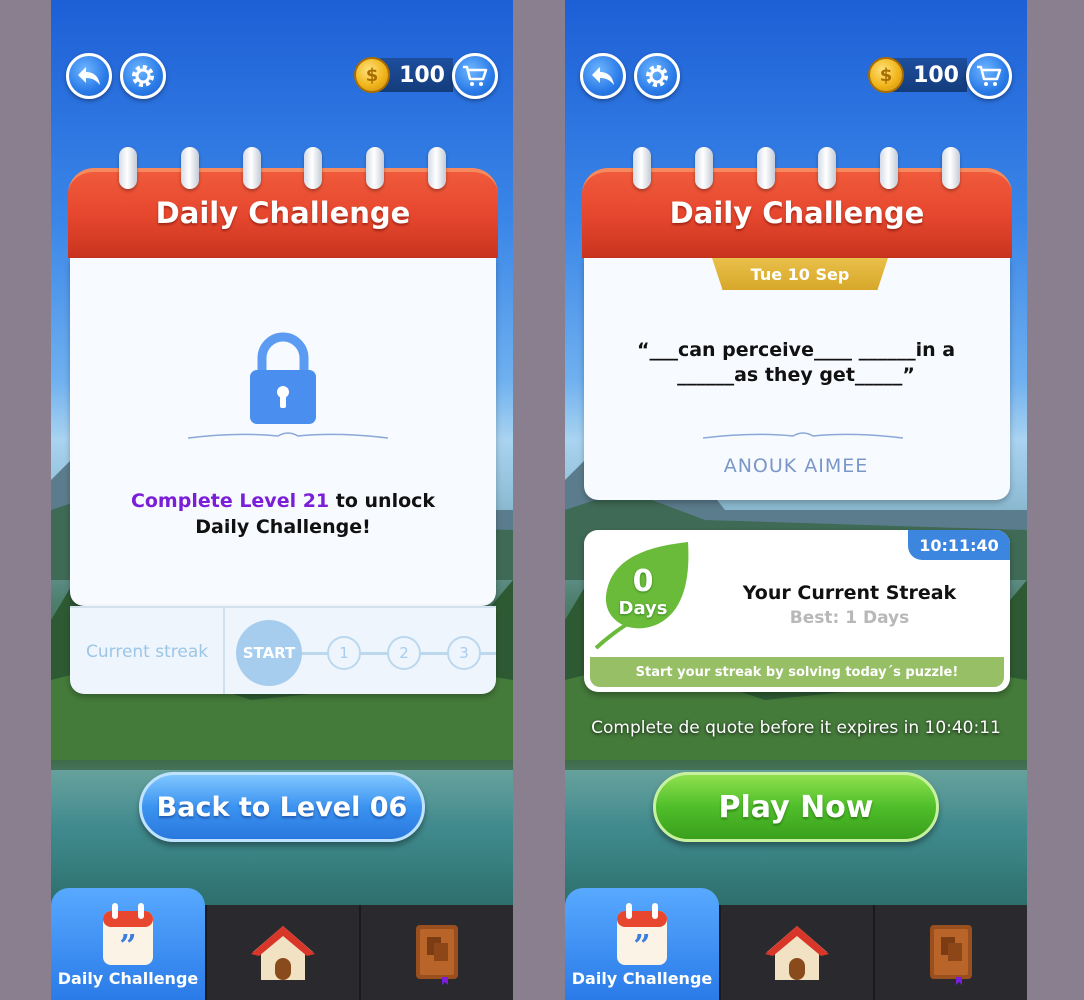  What do you see at coordinates (283, 527) in the screenshot?
I see `unlock-line2: Daily Challenge!` at bounding box center [283, 527].